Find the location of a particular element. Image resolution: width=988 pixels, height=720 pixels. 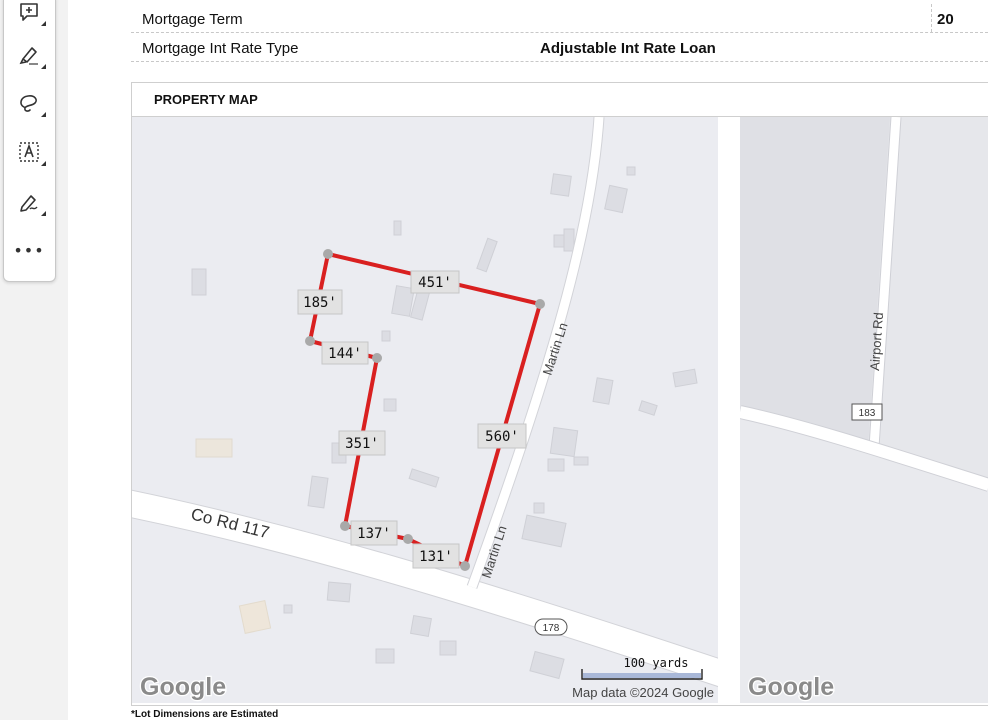

highlight-tool is located at coordinates (29, 55).